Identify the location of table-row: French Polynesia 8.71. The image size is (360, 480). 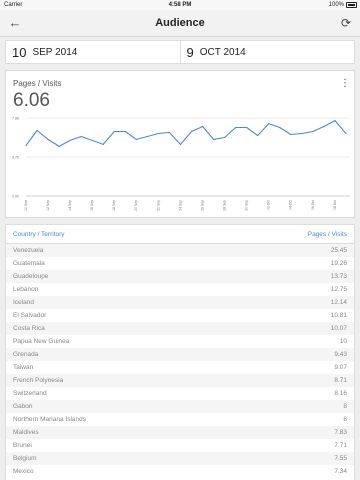
(180, 380).